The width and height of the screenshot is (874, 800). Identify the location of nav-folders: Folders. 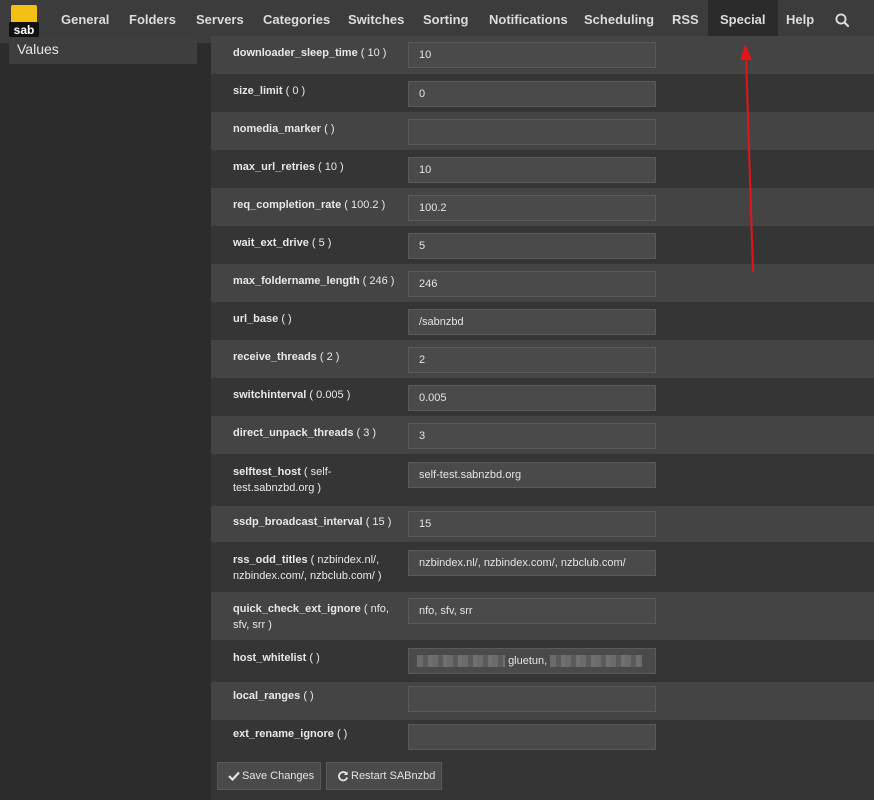
(152, 21).